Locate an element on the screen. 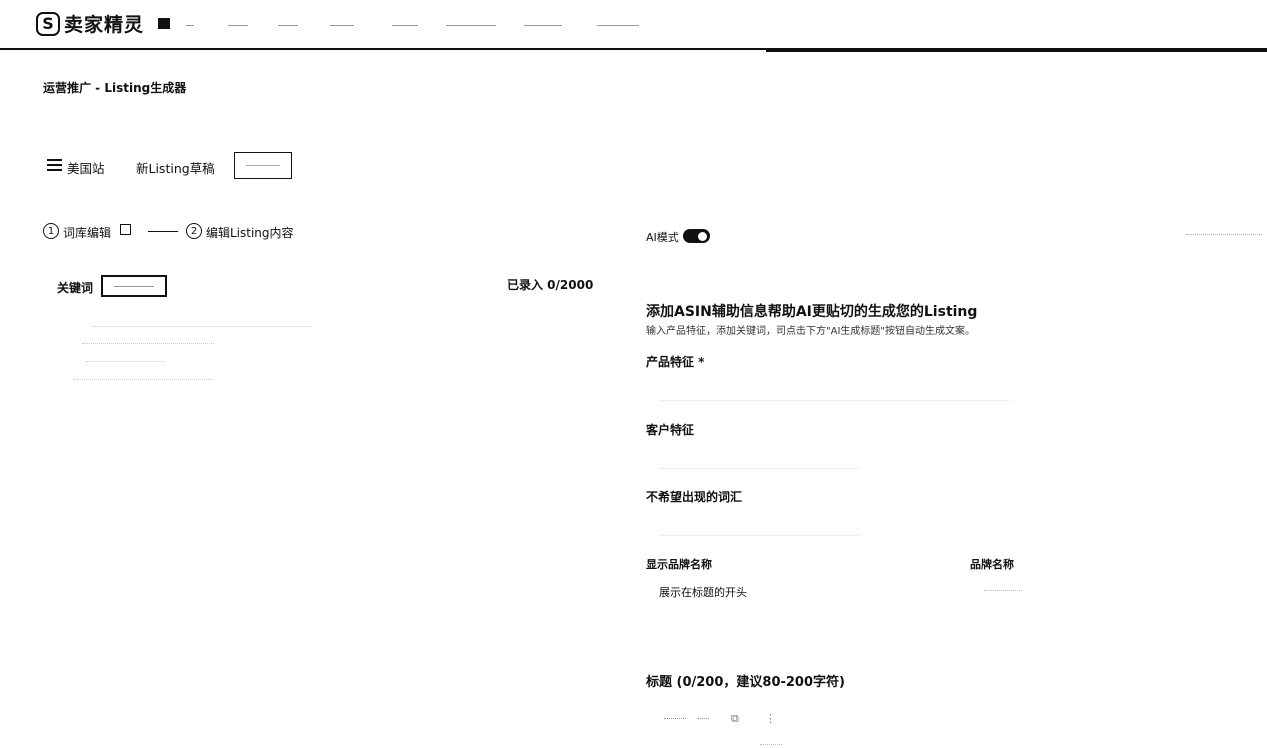 The image size is (1267, 748). step-2-label: 编辑Listing内容 is located at coordinates (250, 232).